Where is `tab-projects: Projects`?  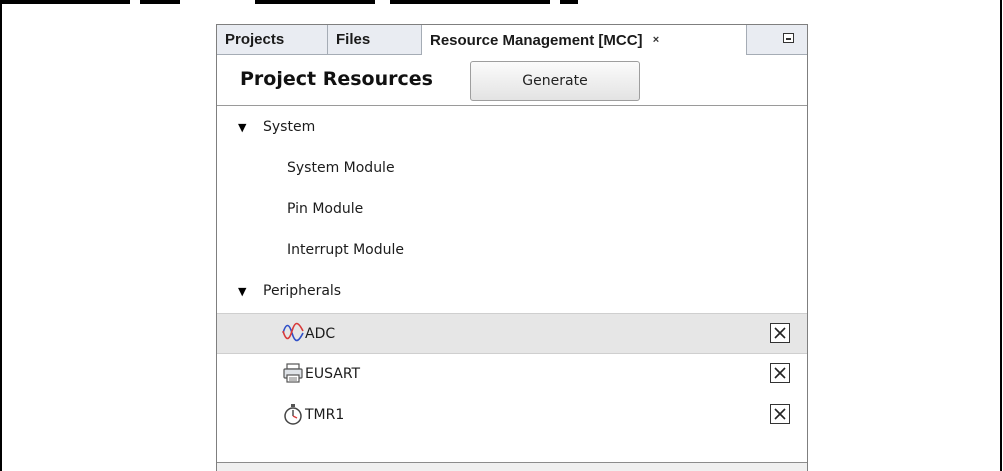 tab-projects: Projects is located at coordinates (272, 40).